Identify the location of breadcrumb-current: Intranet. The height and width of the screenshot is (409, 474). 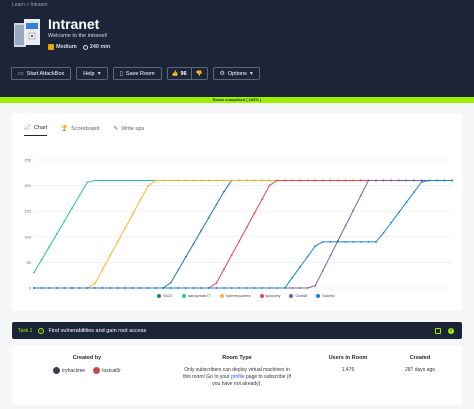
(39, 5).